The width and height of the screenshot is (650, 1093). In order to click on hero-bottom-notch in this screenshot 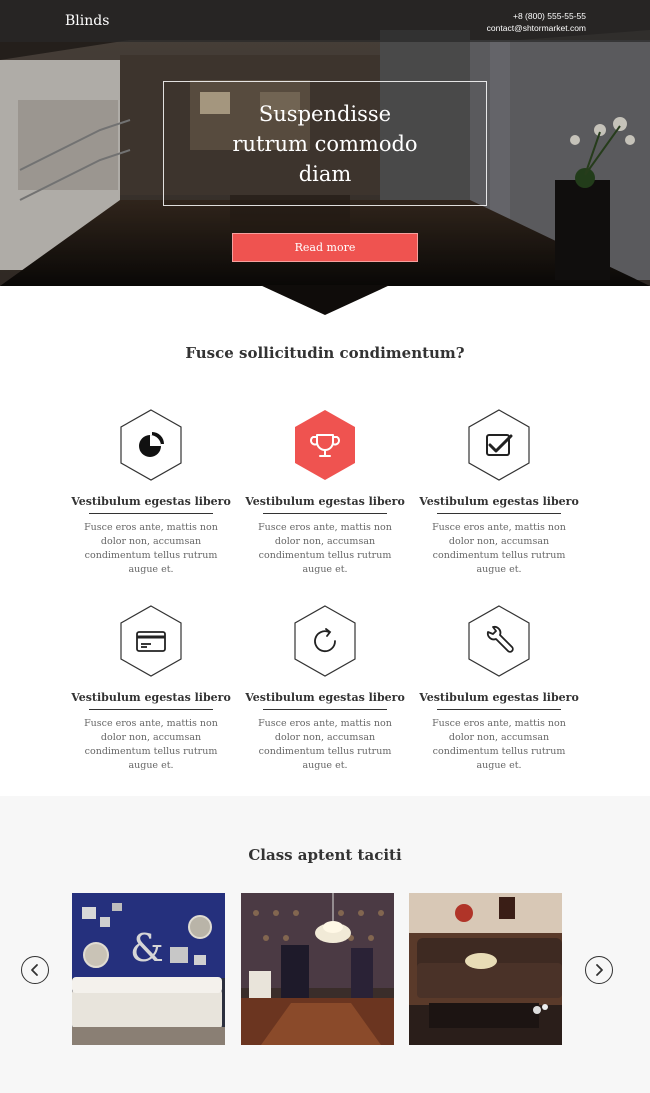, I will do `click(325, 300)`.